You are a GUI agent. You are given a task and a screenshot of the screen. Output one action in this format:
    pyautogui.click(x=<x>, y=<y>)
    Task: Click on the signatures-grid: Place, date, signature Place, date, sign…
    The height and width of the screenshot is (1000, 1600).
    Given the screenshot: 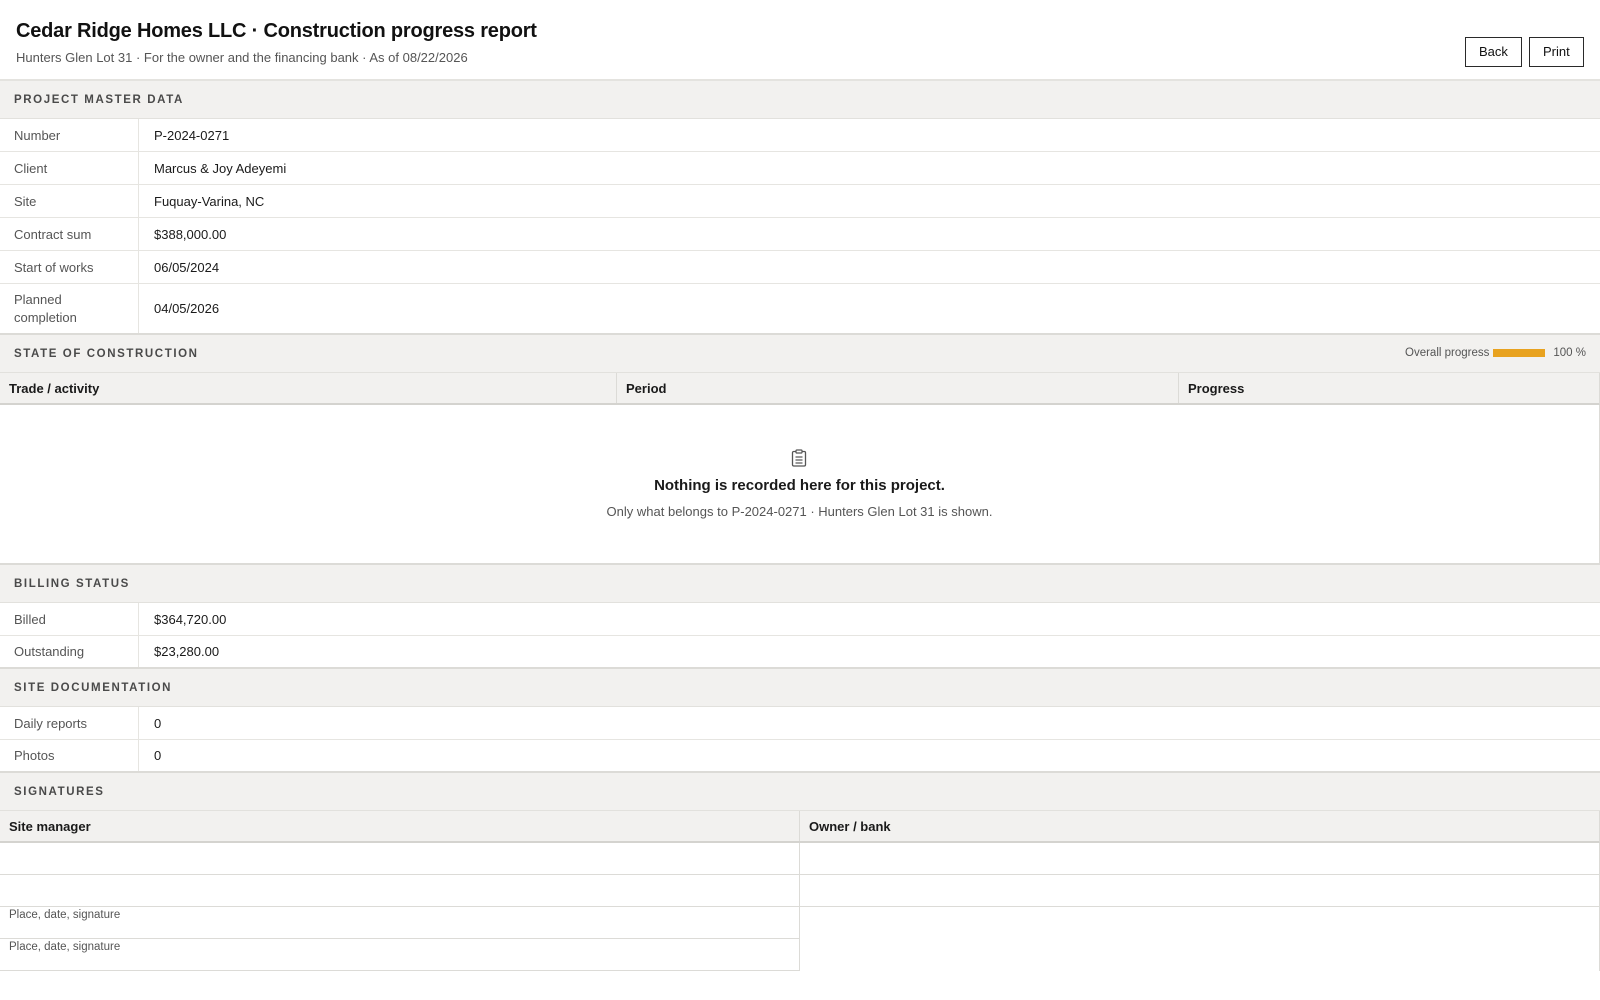 What is the action you would take?
    pyautogui.click(x=800, y=907)
    